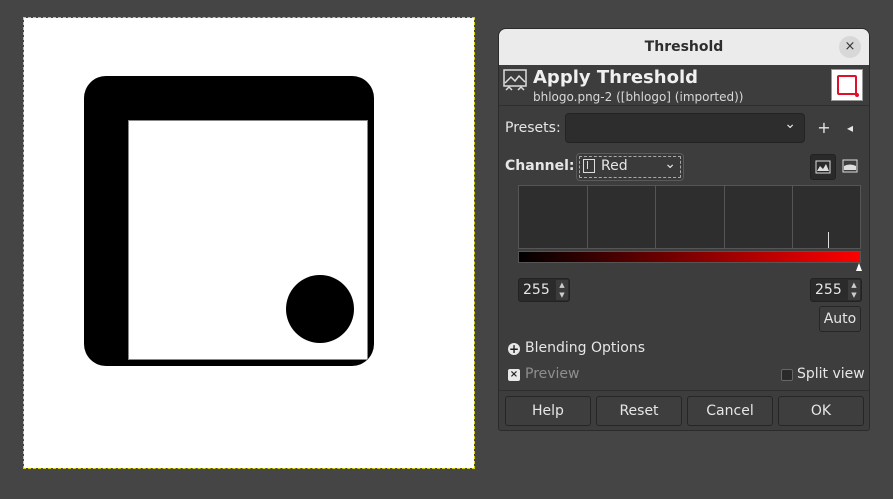 The height and width of the screenshot is (499, 893). Describe the element at coordinates (685, 128) in the screenshot. I see `presets-combo: ⌄` at that location.